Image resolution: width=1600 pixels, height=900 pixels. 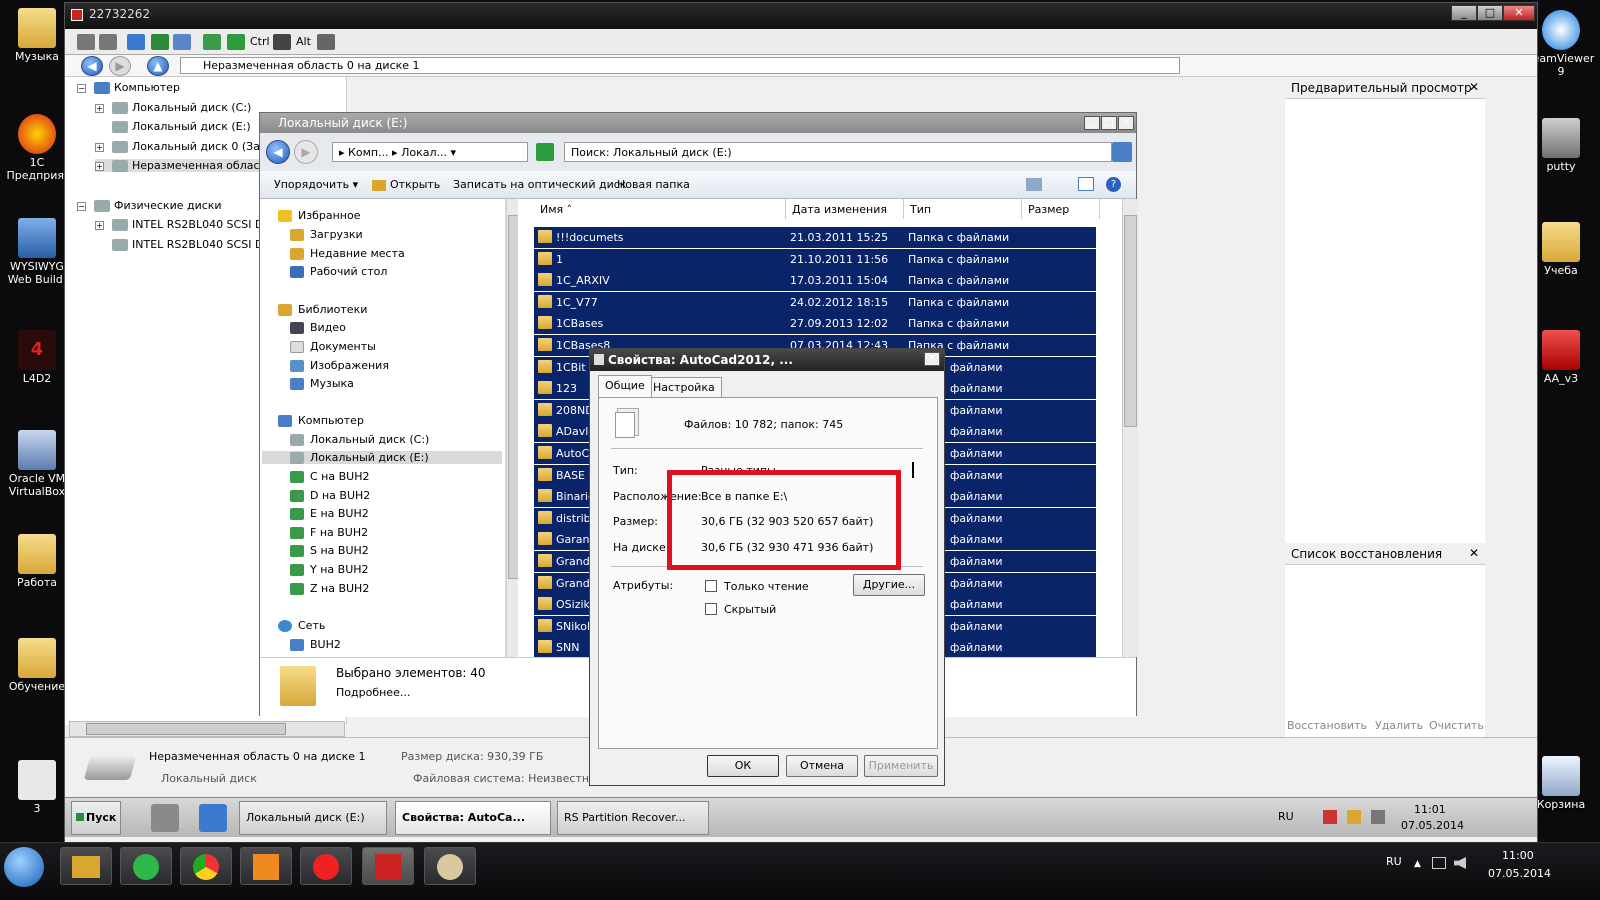 I want to click on tree-item-disk-e: Локальный диск (E:), so click(x=181, y=126).